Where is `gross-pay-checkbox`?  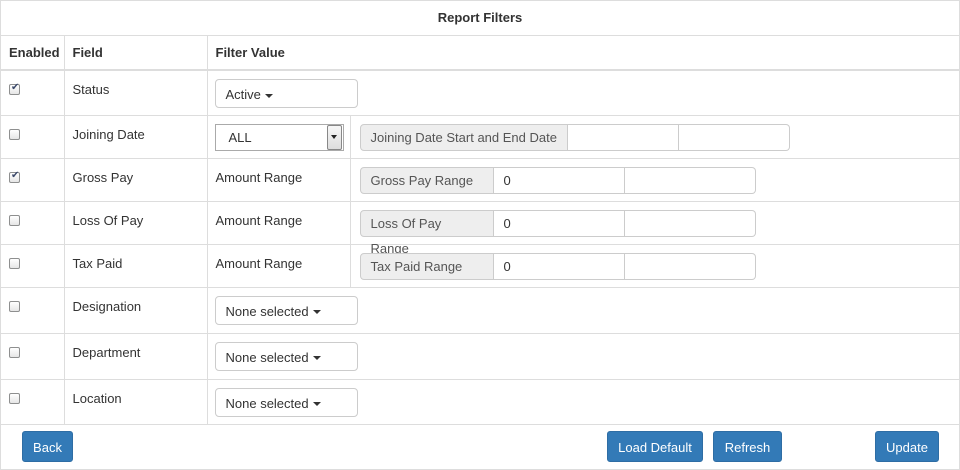 gross-pay-checkbox is located at coordinates (14, 176).